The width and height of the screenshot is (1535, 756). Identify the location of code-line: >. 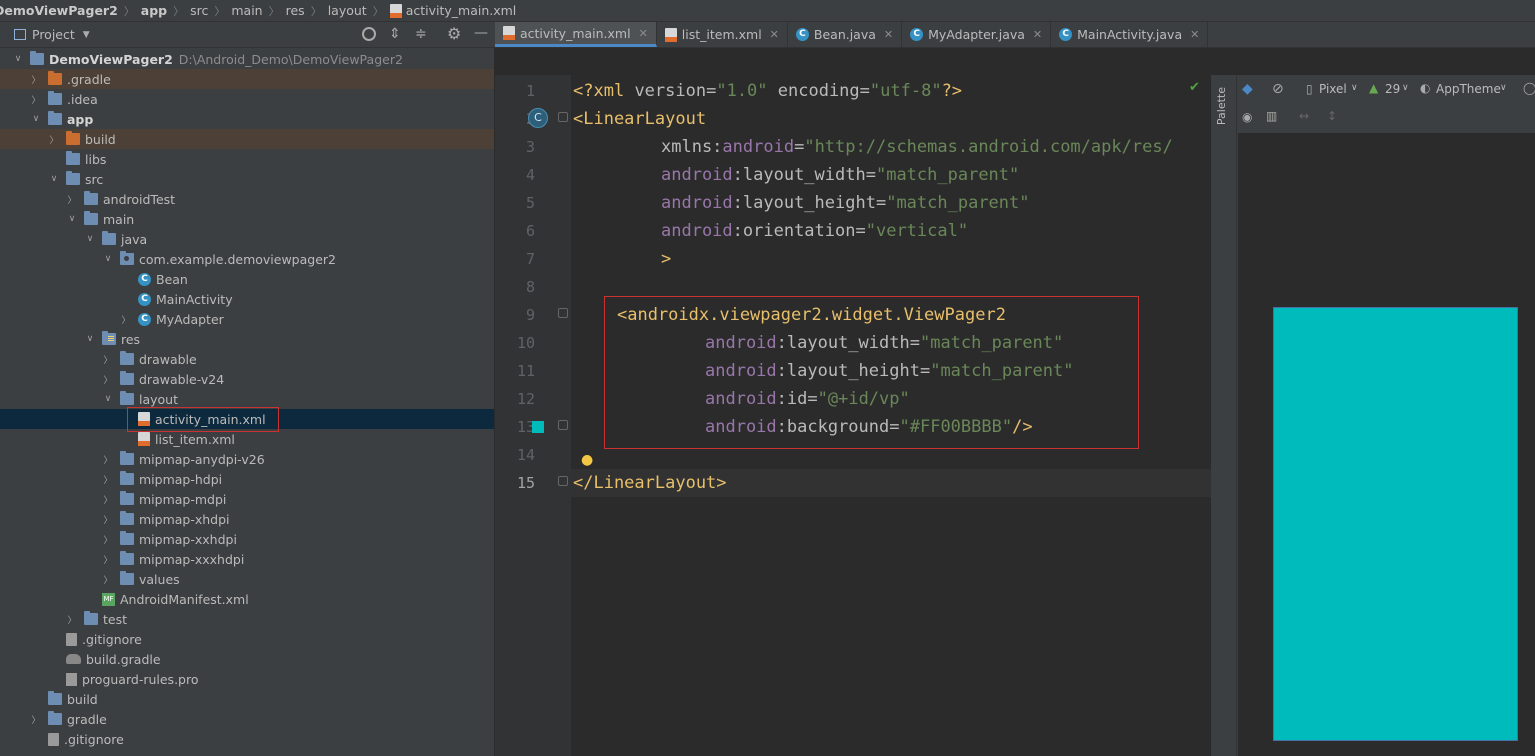
(666, 259).